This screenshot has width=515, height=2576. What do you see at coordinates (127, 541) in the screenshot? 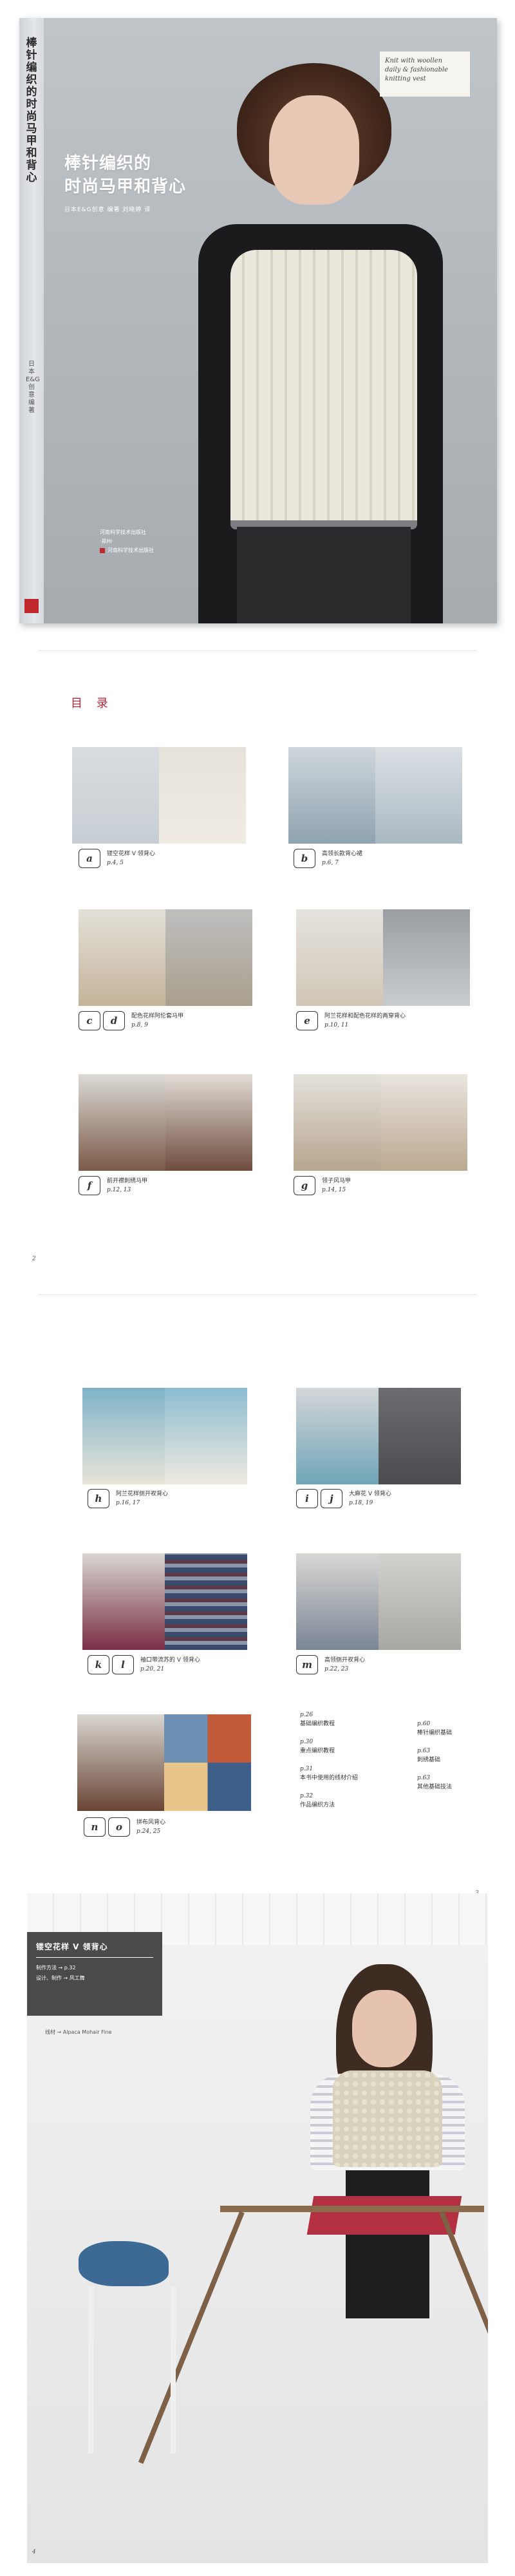
I see `cover-publisher: 河南科学技术出版社 ·郑州· 河南科学技术出版社` at bounding box center [127, 541].